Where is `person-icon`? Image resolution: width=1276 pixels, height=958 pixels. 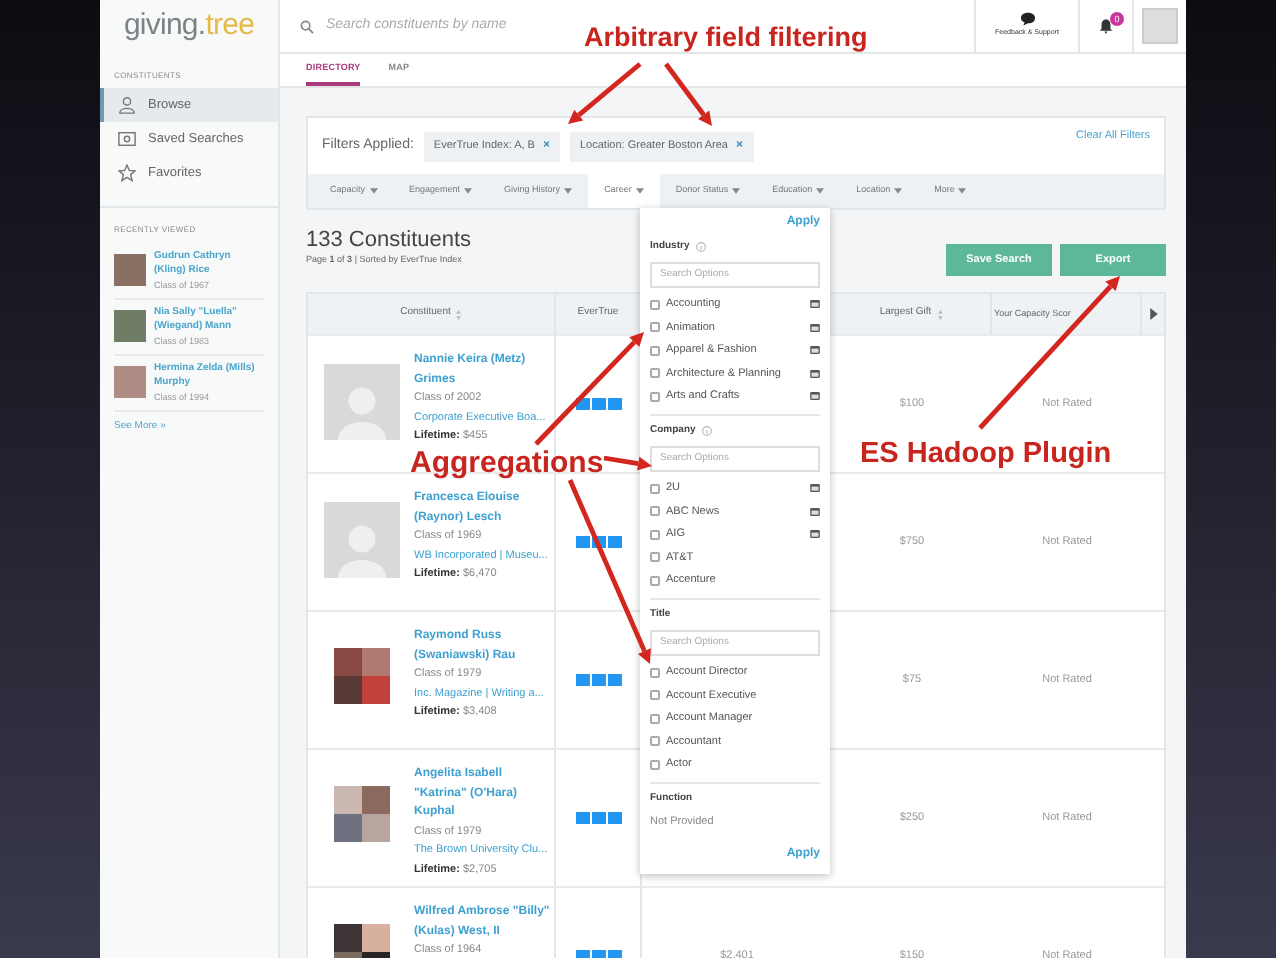 person-icon is located at coordinates (127, 105).